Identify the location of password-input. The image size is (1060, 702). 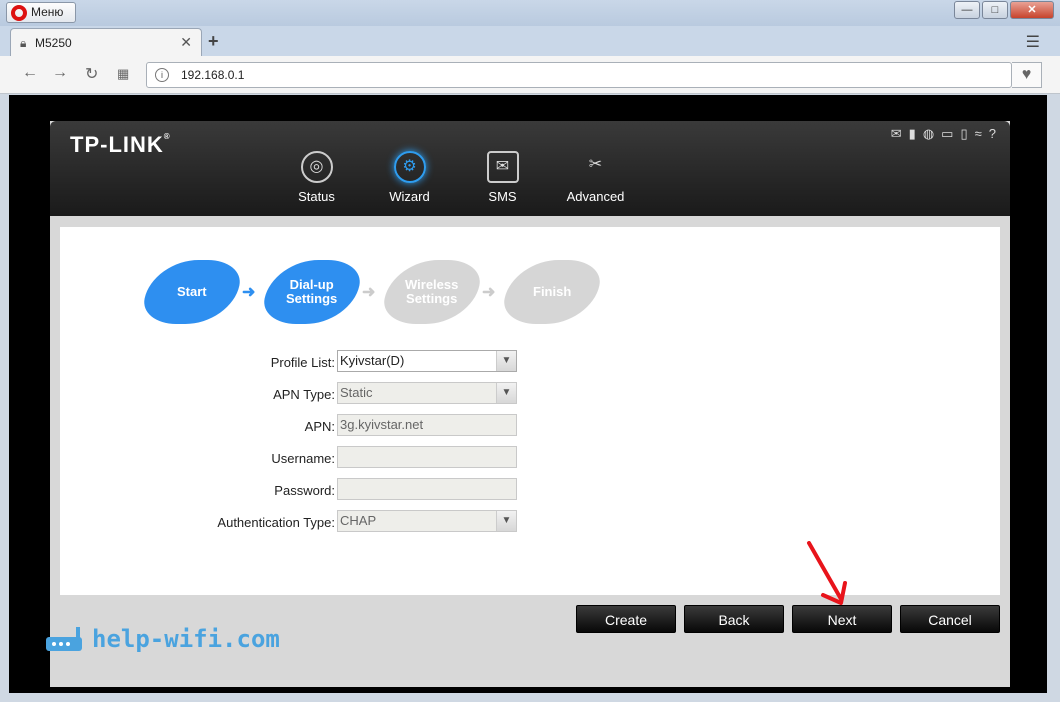
(427, 489).